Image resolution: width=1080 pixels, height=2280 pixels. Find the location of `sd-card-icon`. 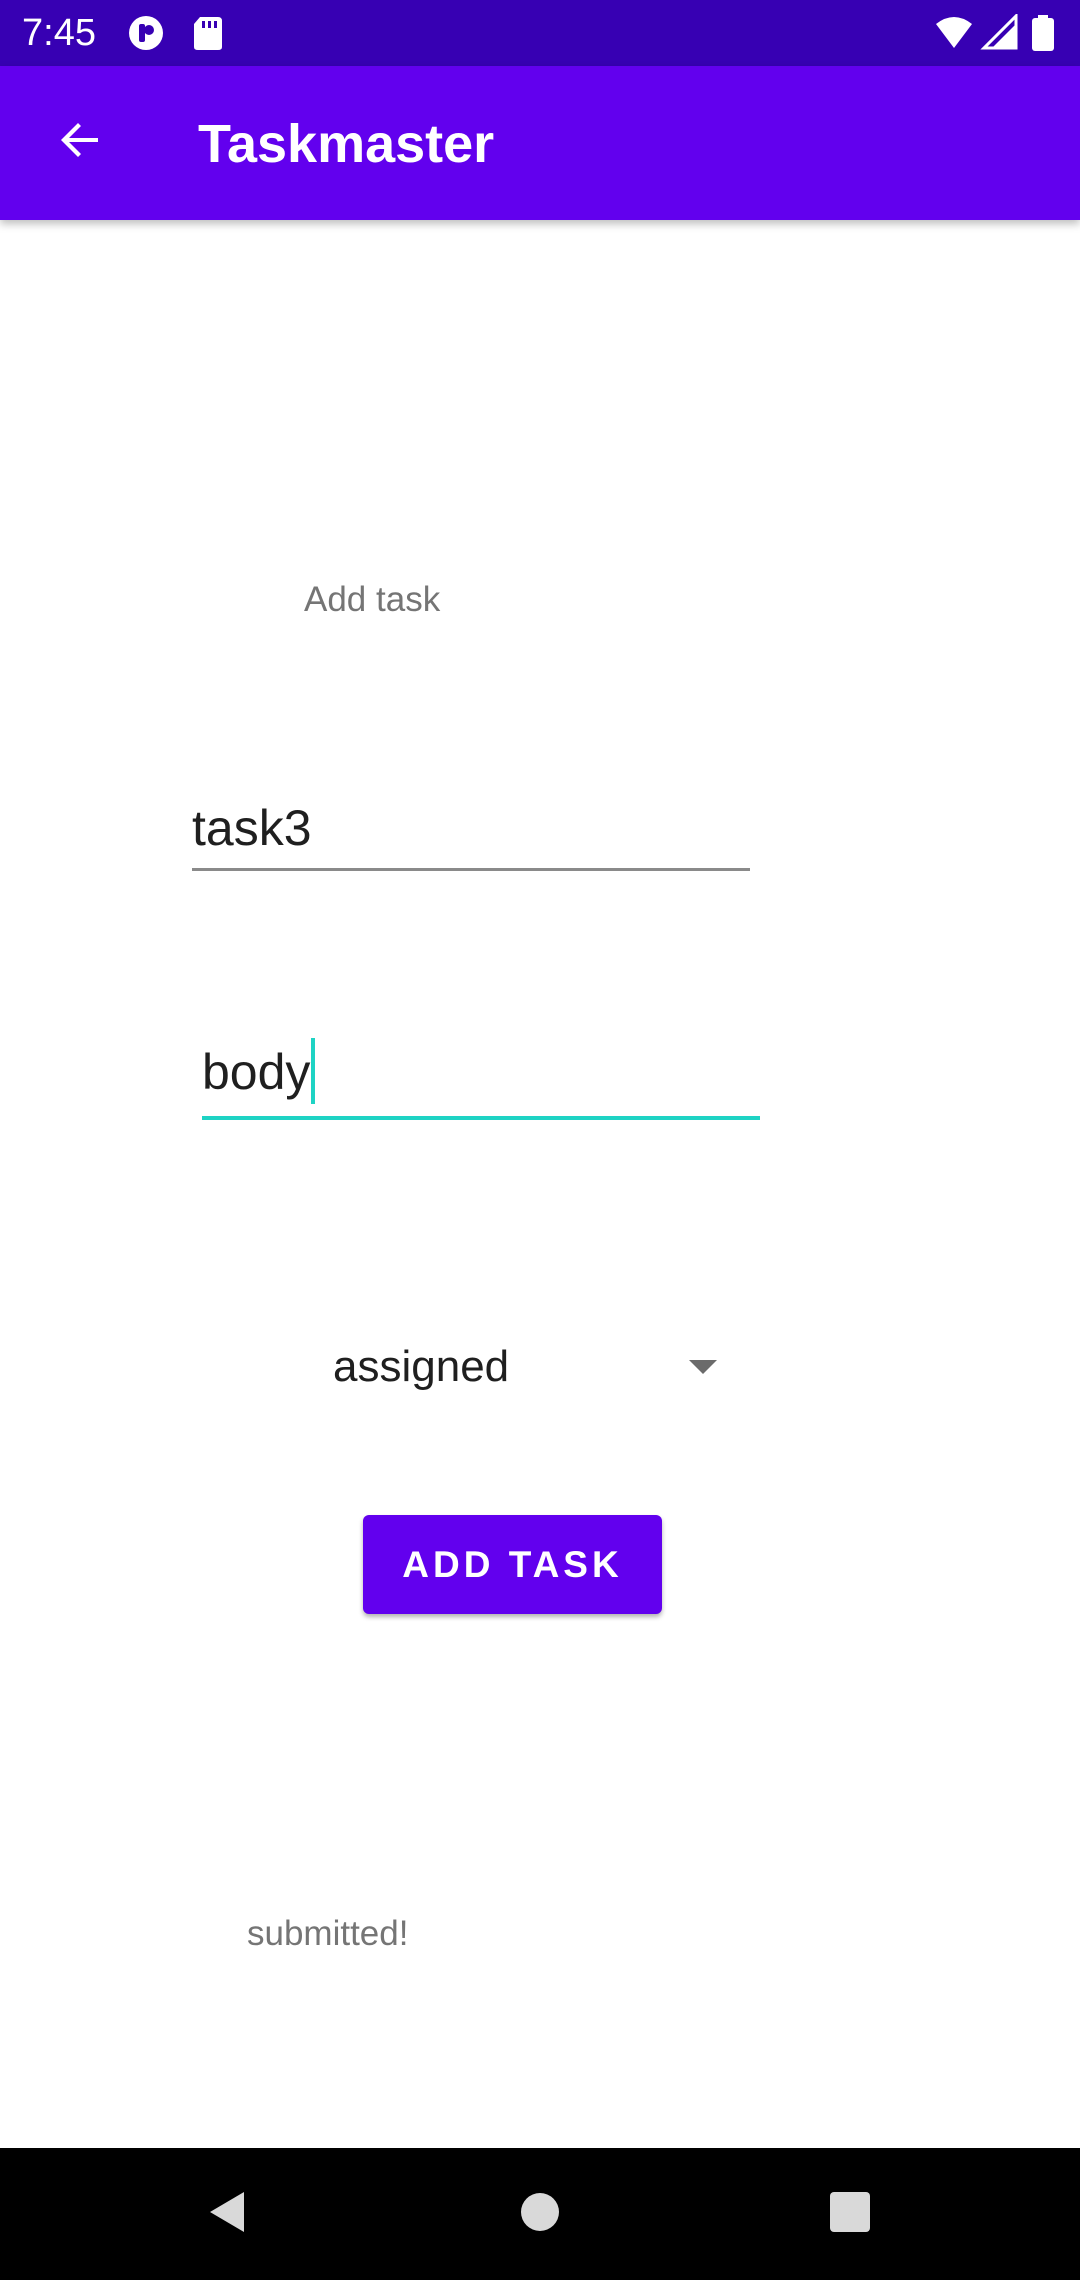

sd-card-icon is located at coordinates (208, 33).